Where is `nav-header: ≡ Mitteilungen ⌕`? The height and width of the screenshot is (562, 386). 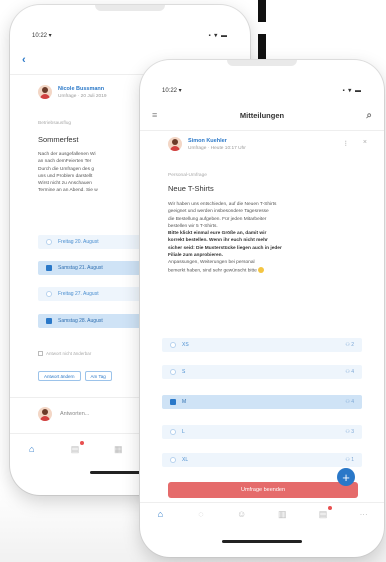
nav-header: ≡ Mitteilungen ⌕ is located at coordinates (262, 115).